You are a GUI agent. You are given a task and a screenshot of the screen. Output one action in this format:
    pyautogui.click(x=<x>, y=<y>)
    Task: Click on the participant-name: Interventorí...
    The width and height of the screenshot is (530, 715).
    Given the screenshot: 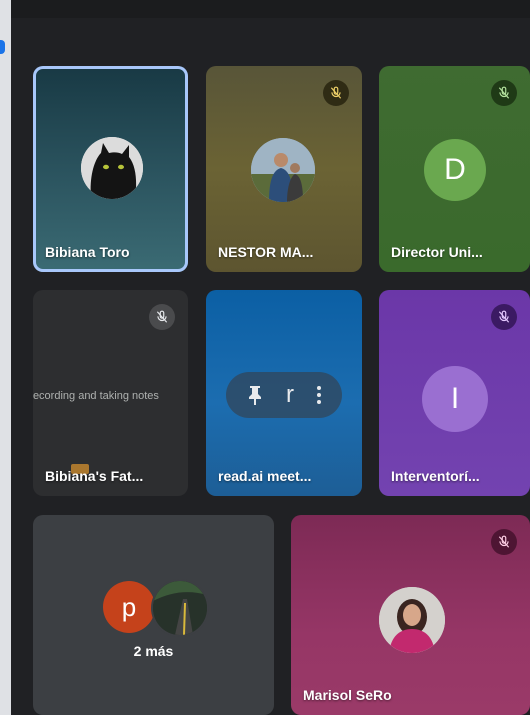 What is the action you would take?
    pyautogui.click(x=435, y=476)
    